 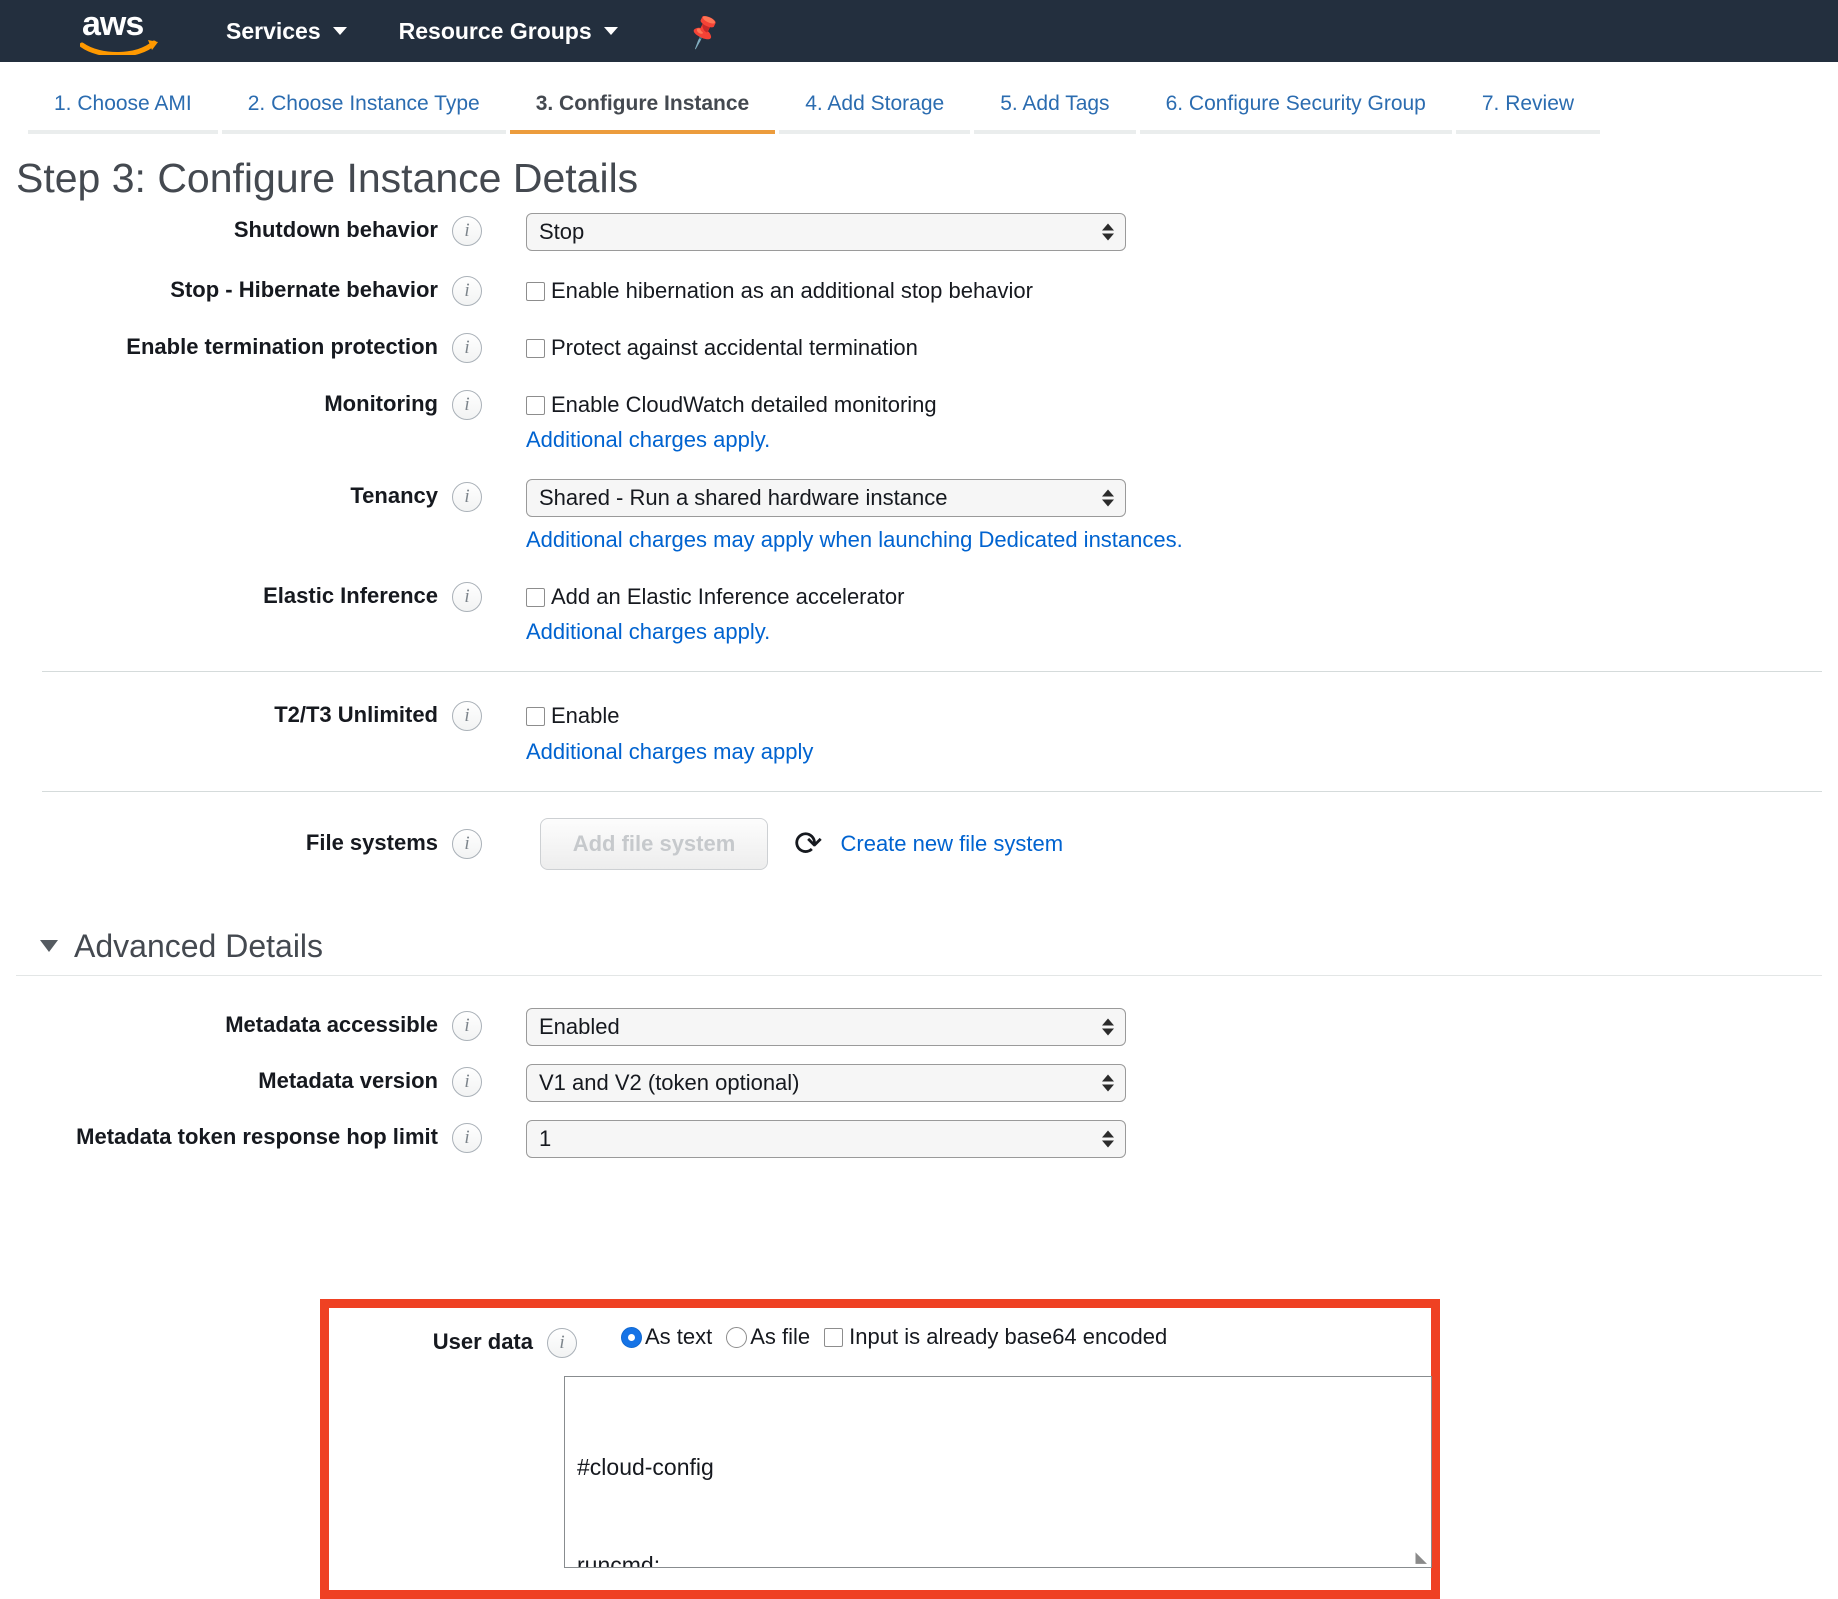 What do you see at coordinates (1008, 1336) in the screenshot?
I see `base64-label: Input is already base64 encoded` at bounding box center [1008, 1336].